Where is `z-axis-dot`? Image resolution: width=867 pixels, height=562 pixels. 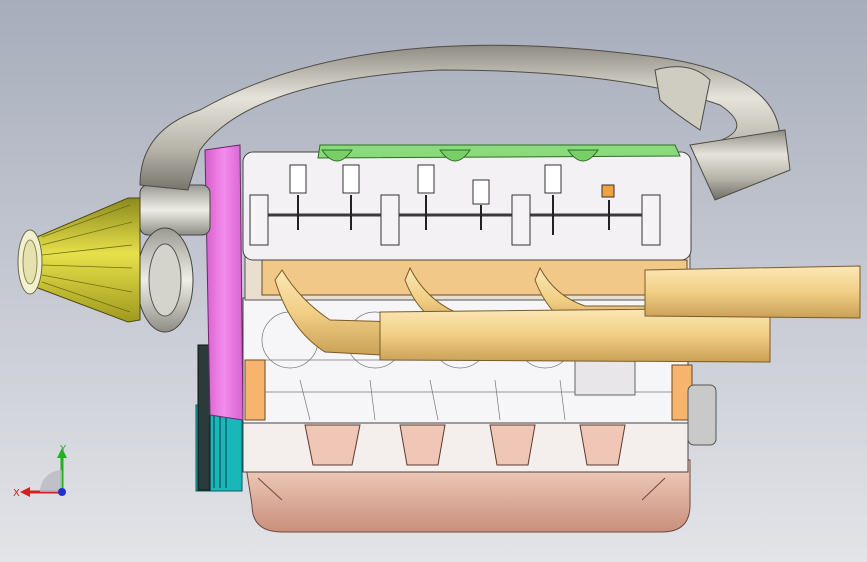 z-axis-dot is located at coordinates (62, 492).